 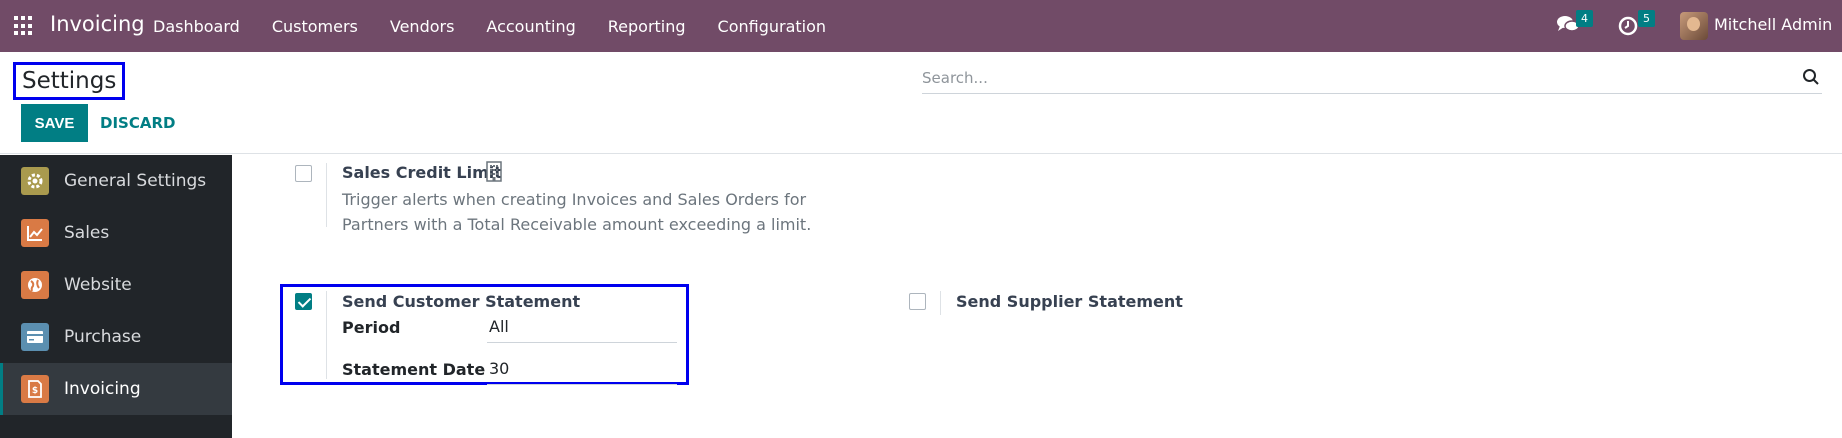 What do you see at coordinates (494, 171) in the screenshot?
I see `company-building-icon` at bounding box center [494, 171].